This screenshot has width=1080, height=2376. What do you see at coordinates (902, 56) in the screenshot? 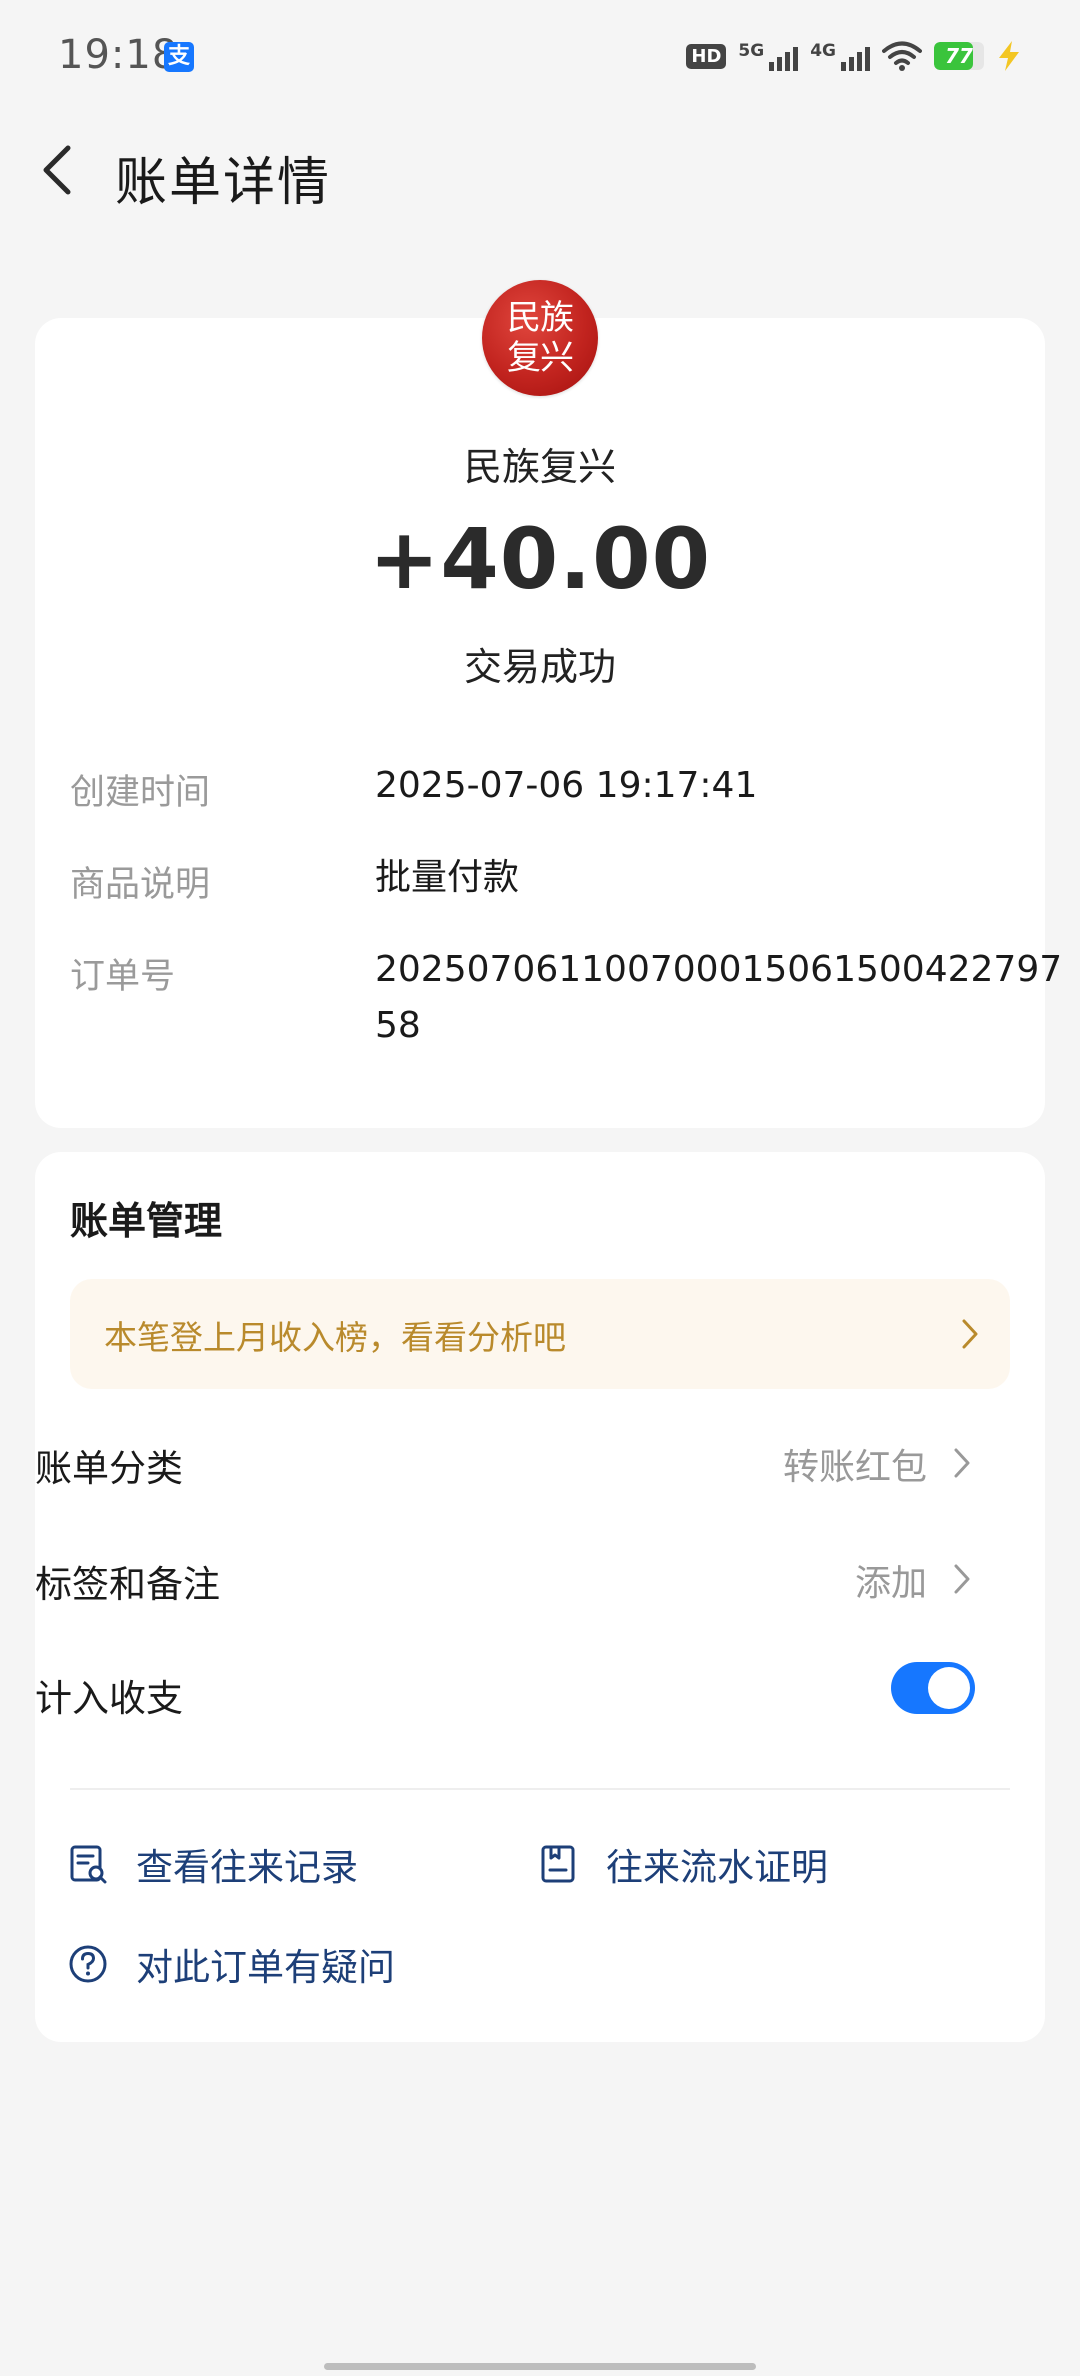
I see `wifi-icon` at bounding box center [902, 56].